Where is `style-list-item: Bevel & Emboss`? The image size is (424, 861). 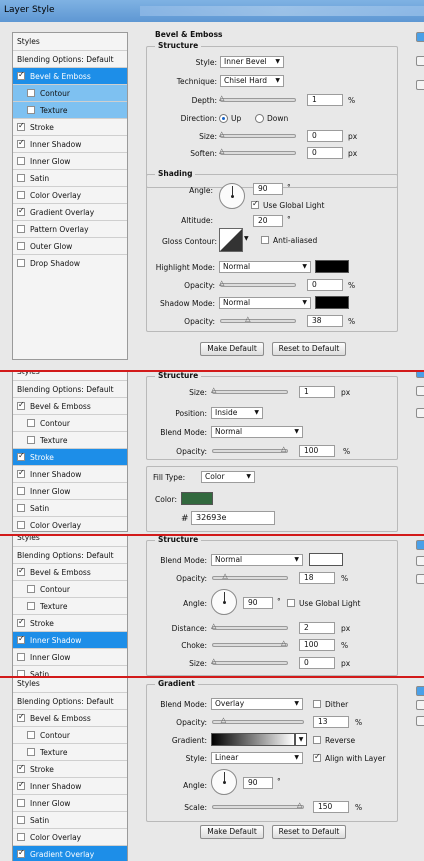 style-list-item: Bevel & Emboss is located at coordinates (70, 405).